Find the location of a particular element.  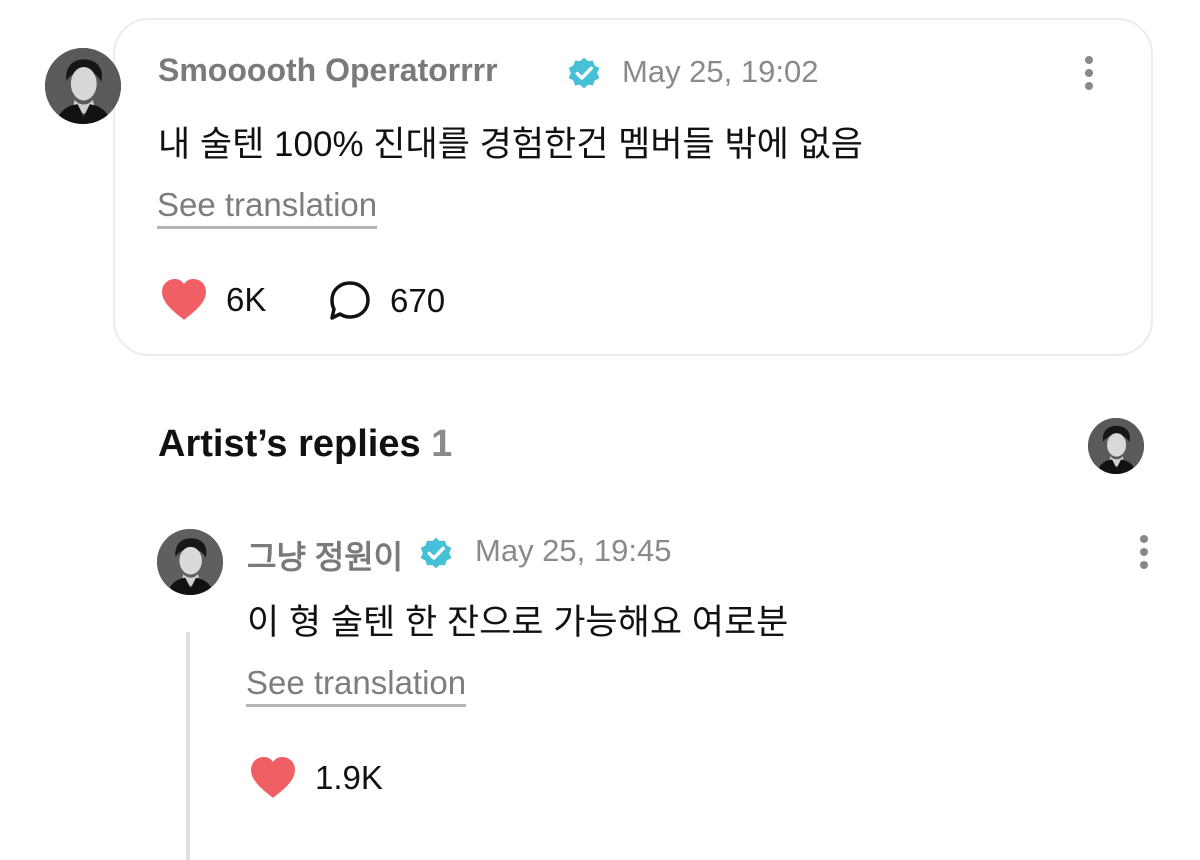

artist-replies-title: Artist’s replies is located at coordinates (289, 444).